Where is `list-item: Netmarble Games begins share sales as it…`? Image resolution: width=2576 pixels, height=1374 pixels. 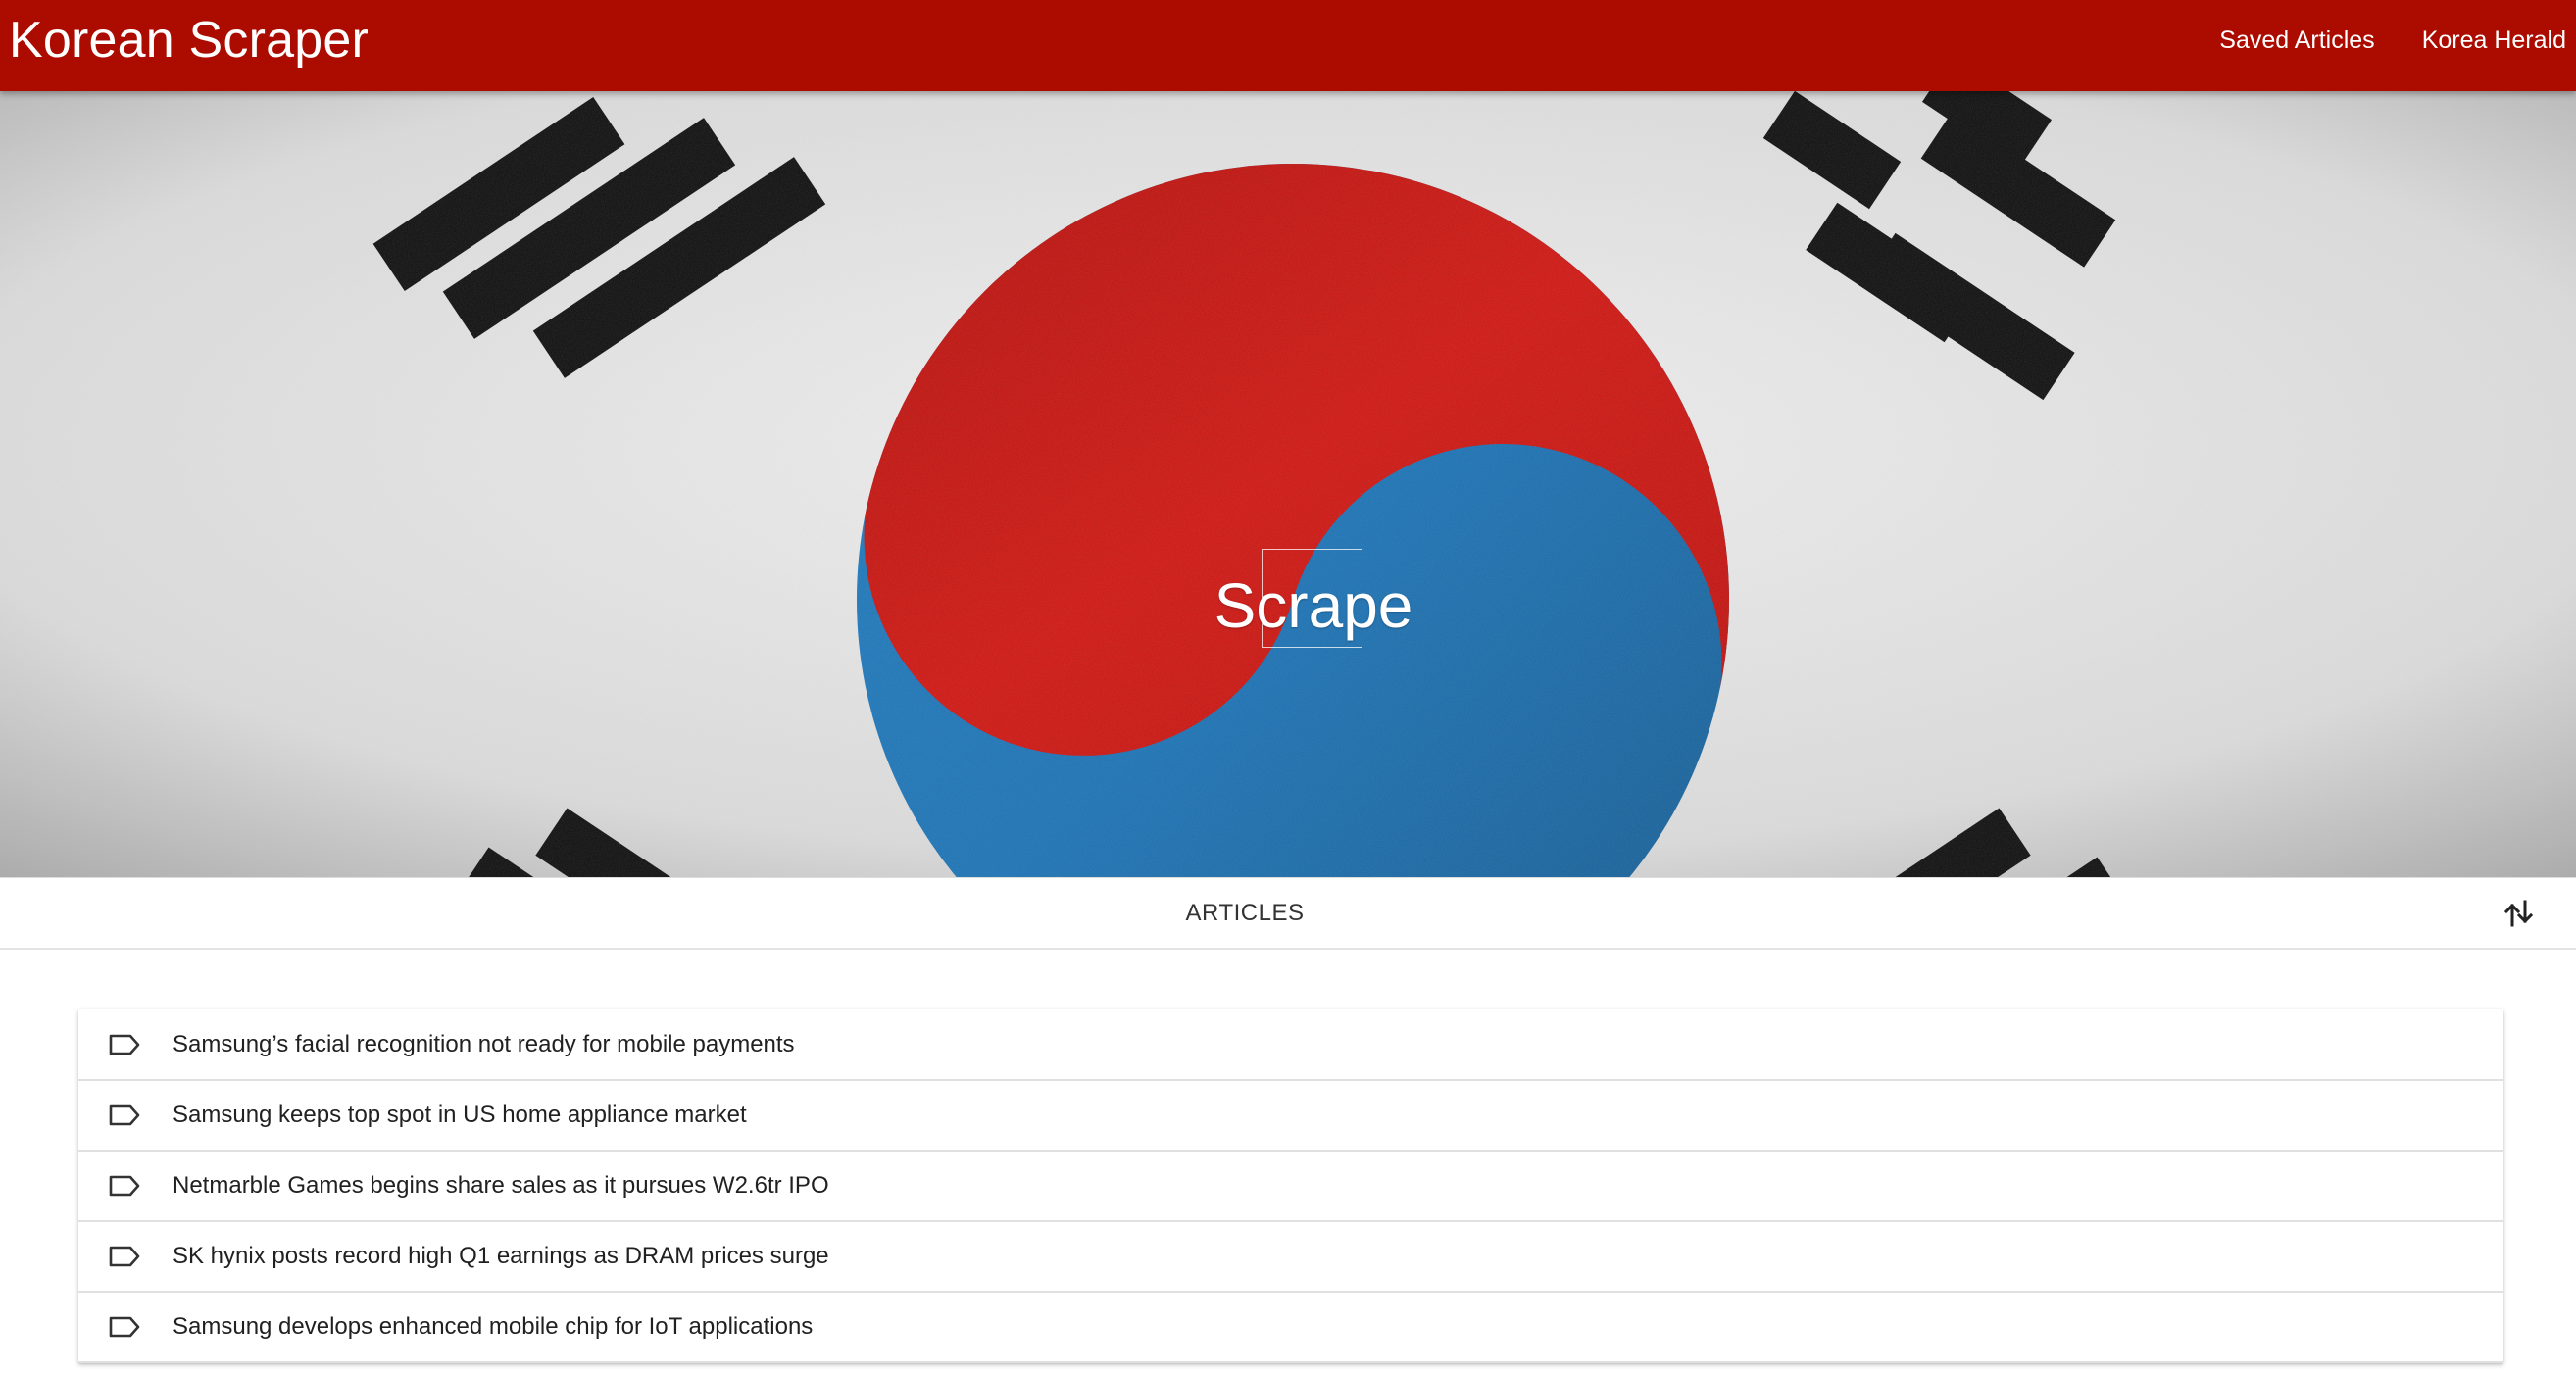
list-item: Netmarble Games begins share sales as it… is located at coordinates (1290, 1187).